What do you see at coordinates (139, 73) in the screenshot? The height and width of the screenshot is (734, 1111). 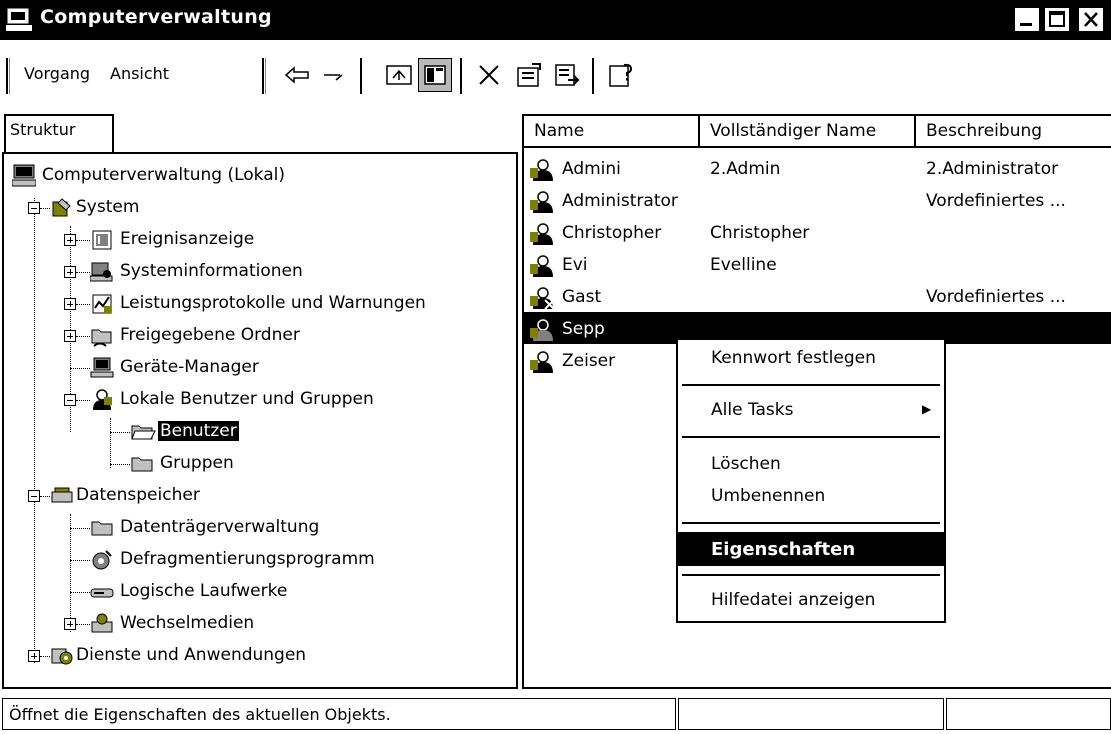 I see `menu-ansicht: Ansicht` at bounding box center [139, 73].